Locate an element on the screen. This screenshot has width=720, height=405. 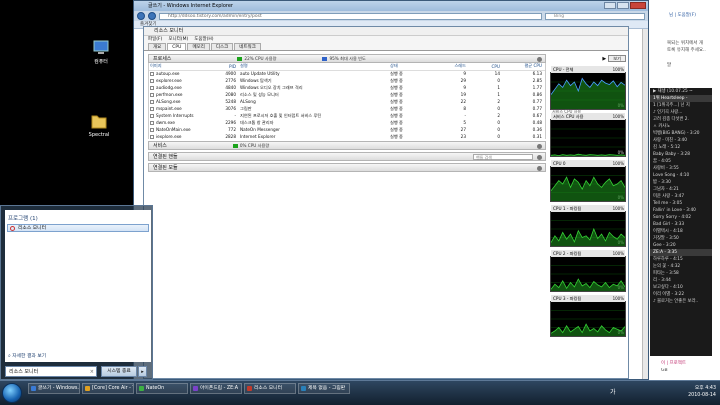
table-row: explorer.exe 2776 Windows 탐색기 실행 중 29 0 2.85 is located at coordinates (347, 80).